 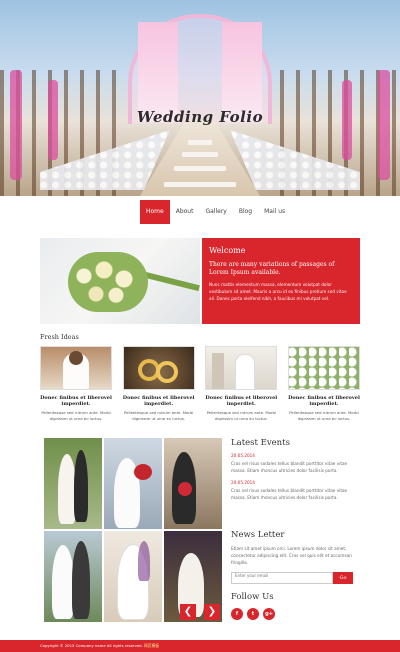 I want to click on social-icons: f t g+, so click(x=296, y=614).